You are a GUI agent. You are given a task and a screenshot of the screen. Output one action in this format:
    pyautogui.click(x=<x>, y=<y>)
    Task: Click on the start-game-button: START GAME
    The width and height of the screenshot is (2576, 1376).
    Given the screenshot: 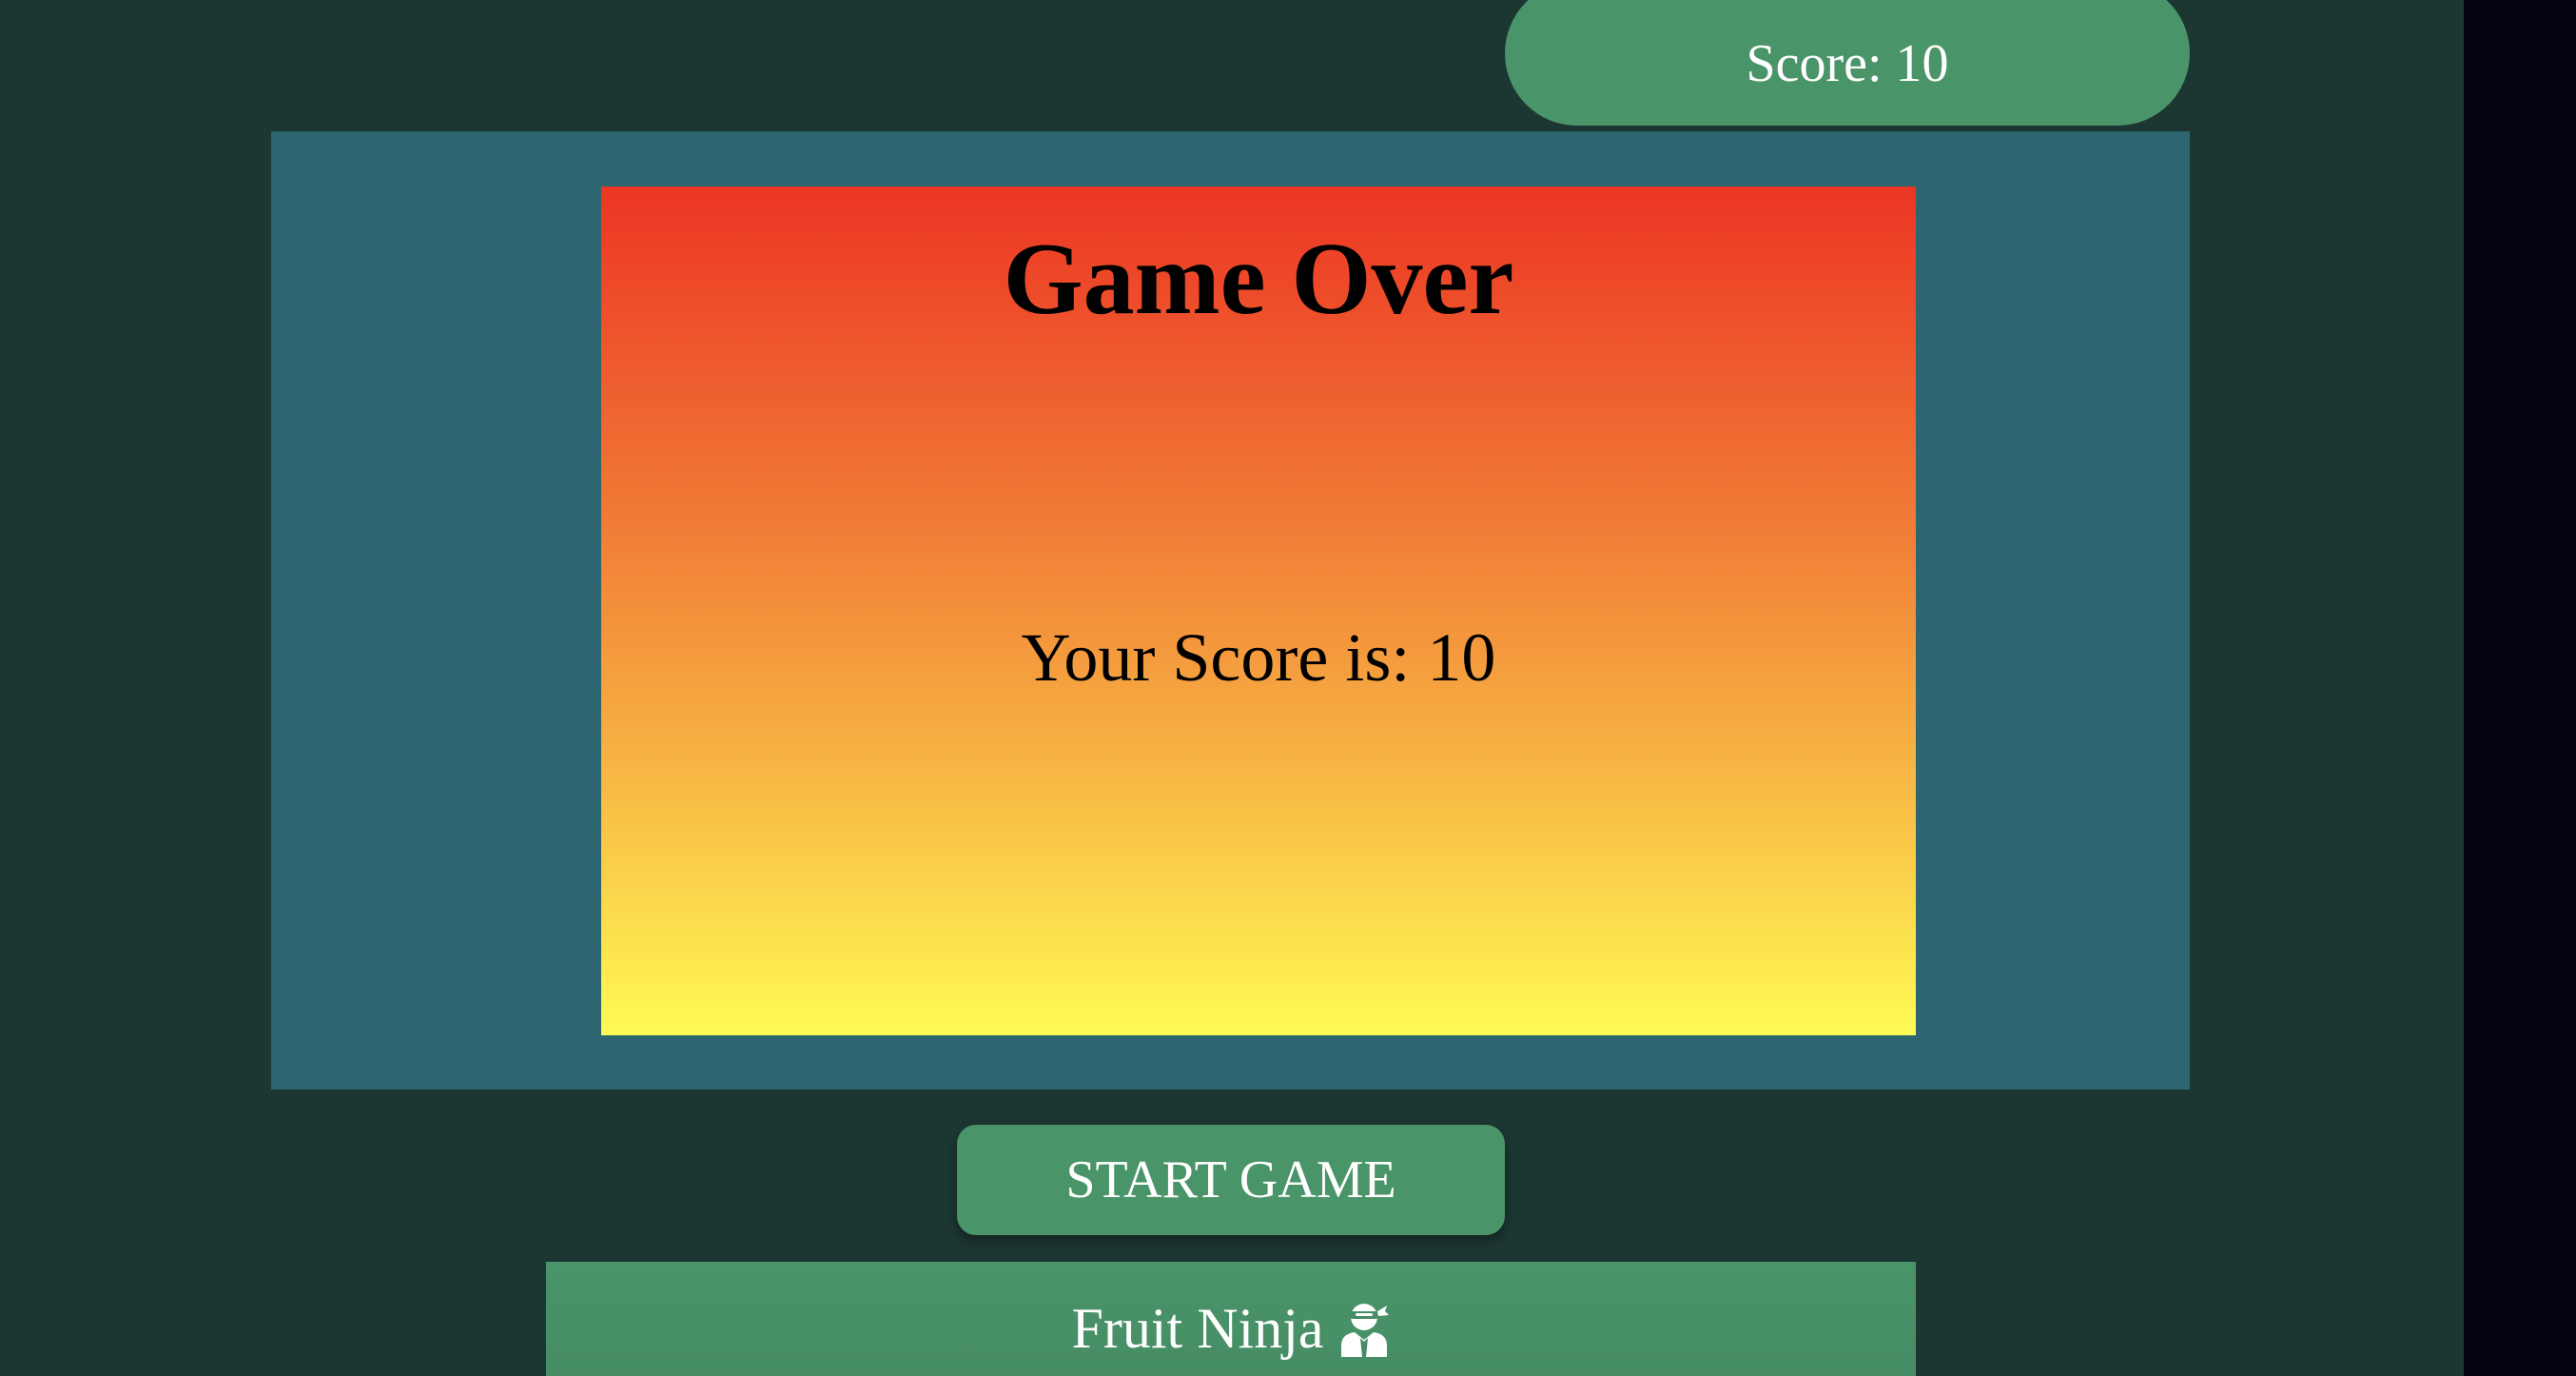 What is the action you would take?
    pyautogui.click(x=1231, y=1180)
    